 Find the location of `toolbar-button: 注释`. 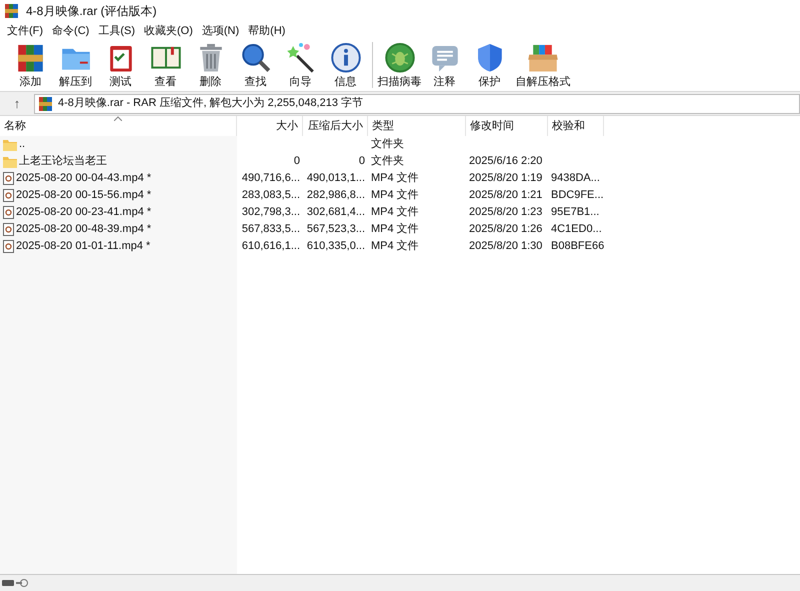

toolbar-button: 注释 is located at coordinates (444, 65).